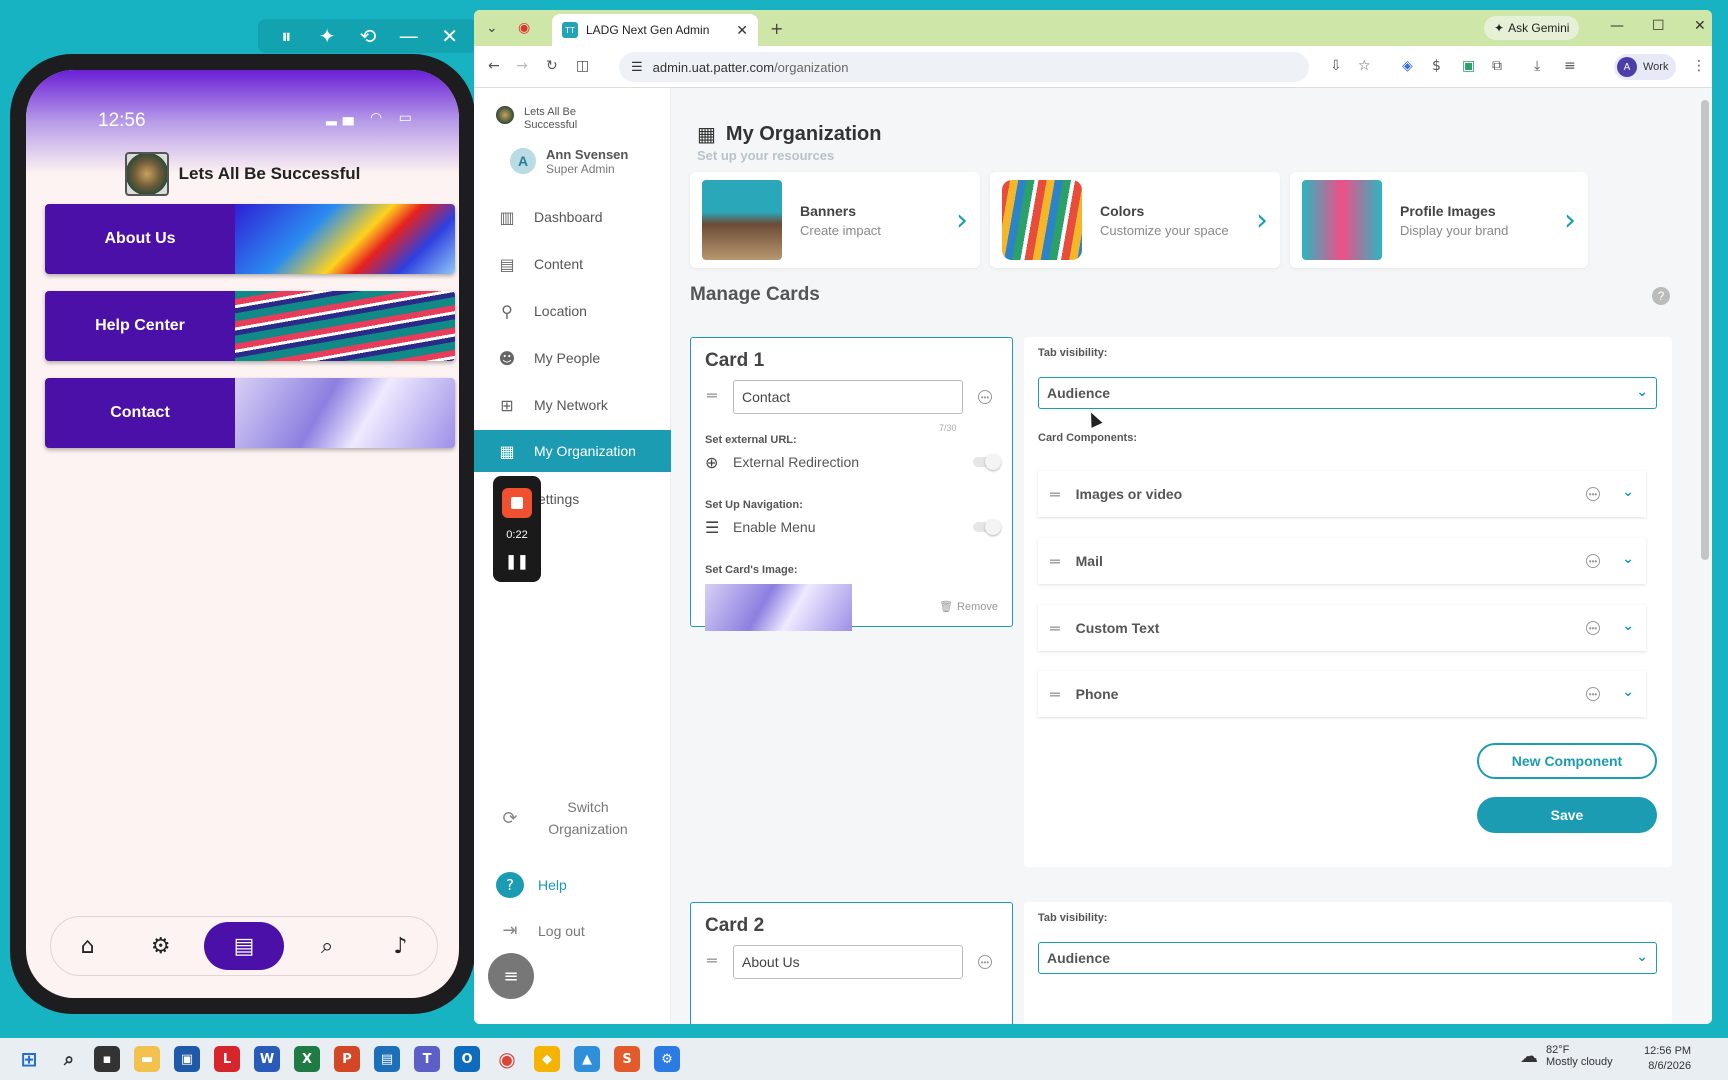  Describe the element at coordinates (531, 885) in the screenshot. I see `help-link: ? Help` at that location.